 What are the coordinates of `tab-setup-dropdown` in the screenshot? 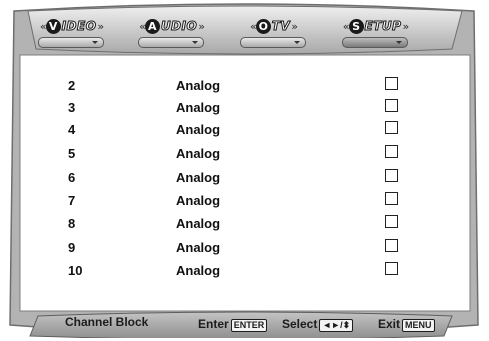 It's located at (375, 42).